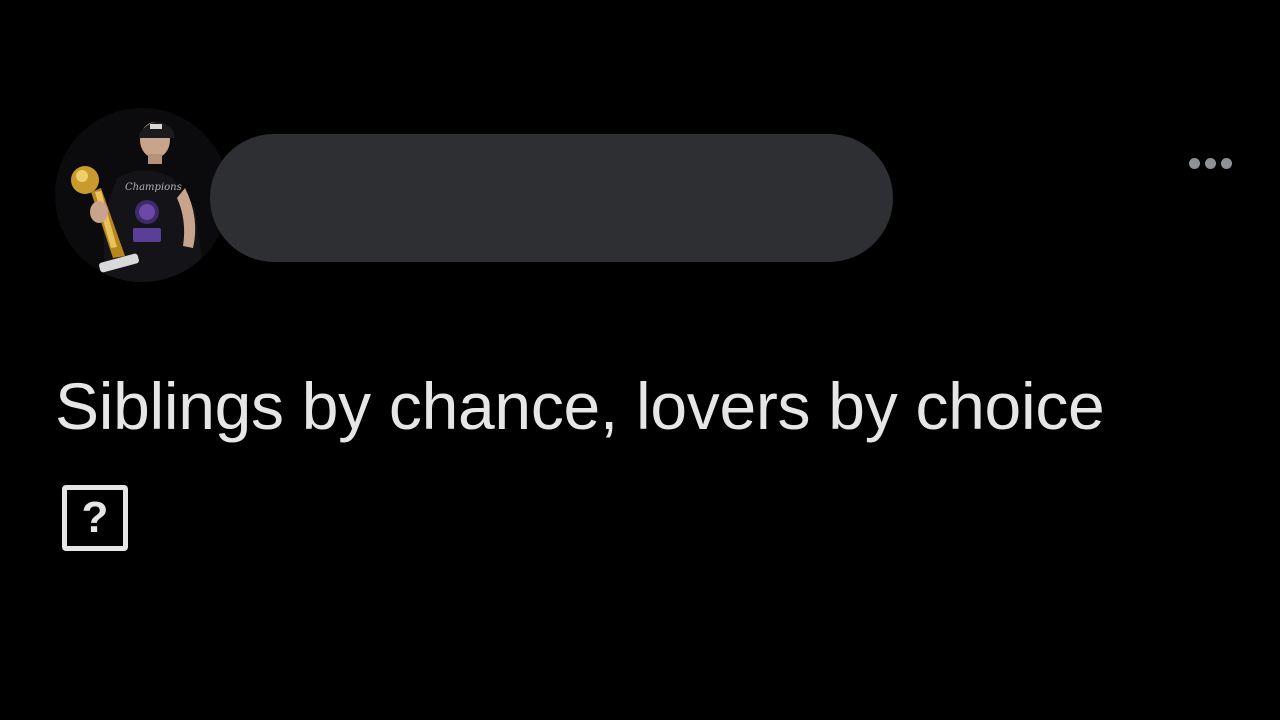 The image size is (1280, 720). I want to click on more-options-button, so click(1210, 163).